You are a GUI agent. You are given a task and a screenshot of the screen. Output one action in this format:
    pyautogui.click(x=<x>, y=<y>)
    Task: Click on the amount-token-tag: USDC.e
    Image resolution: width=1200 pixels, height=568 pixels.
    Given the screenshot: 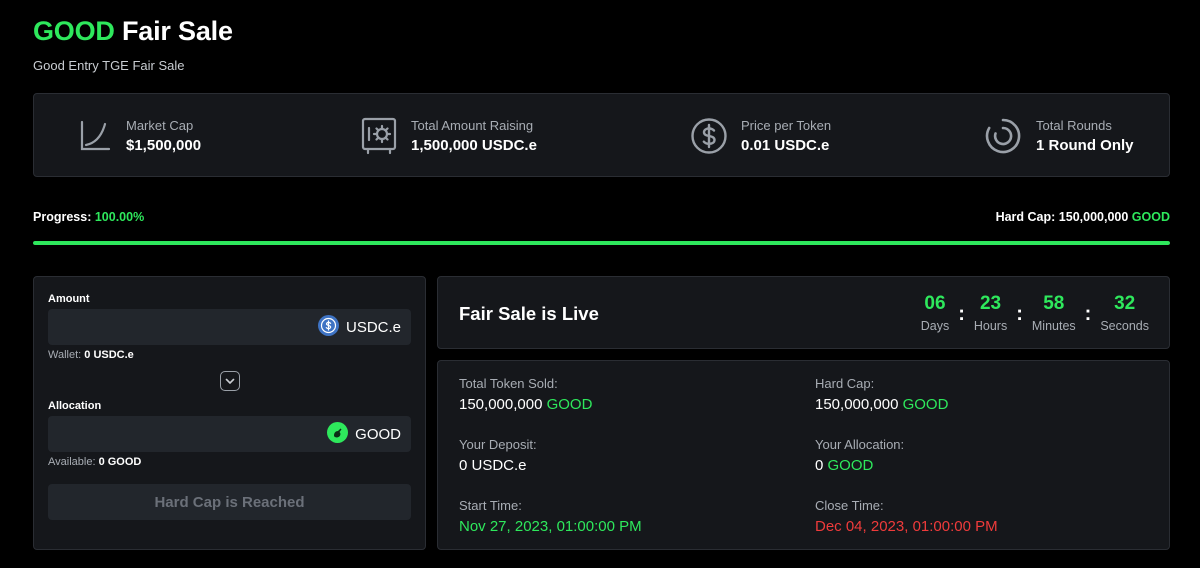 What is the action you would take?
    pyautogui.click(x=359, y=327)
    